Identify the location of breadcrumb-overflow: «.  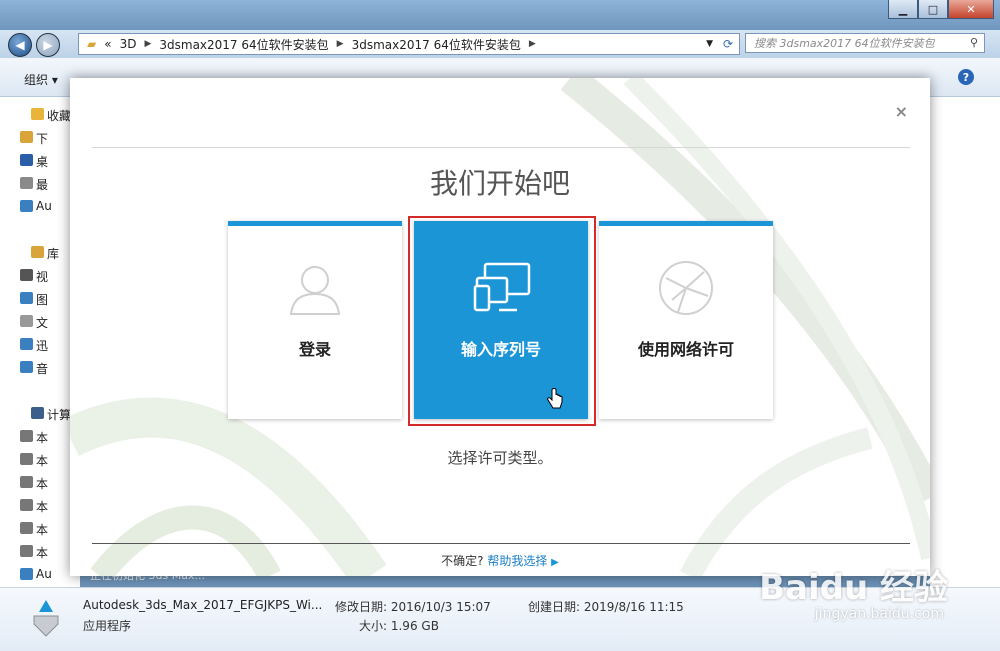
(107, 44).